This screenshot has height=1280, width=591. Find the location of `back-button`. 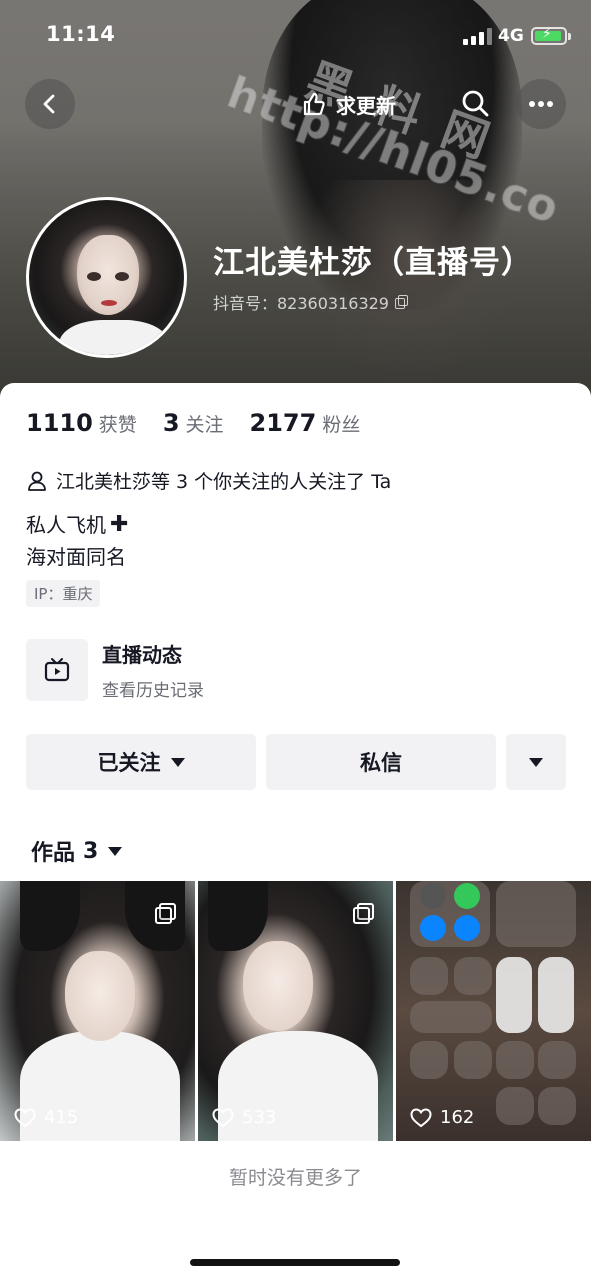

back-button is located at coordinates (50, 104).